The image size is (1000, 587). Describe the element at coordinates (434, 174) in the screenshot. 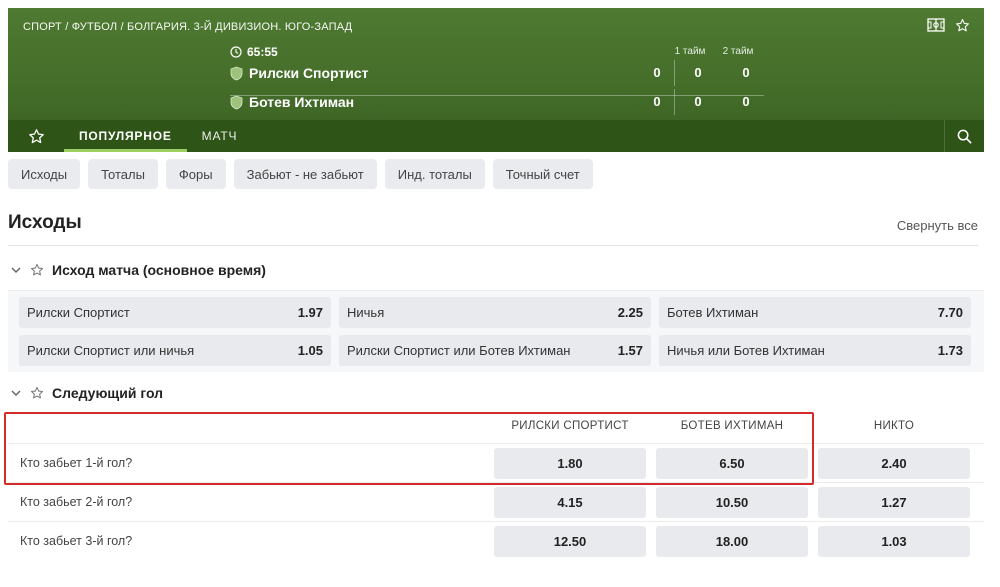

I see `filter-chip-individual-totals: Инд. тоталы` at that location.